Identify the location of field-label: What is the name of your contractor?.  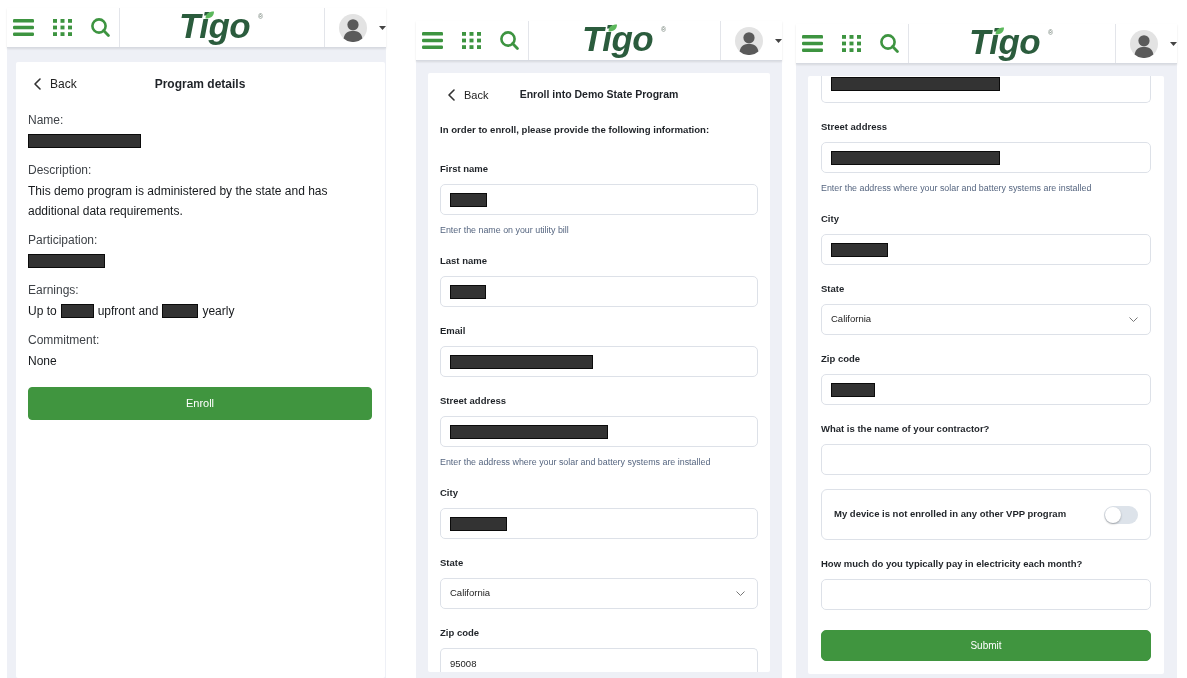
(906, 429).